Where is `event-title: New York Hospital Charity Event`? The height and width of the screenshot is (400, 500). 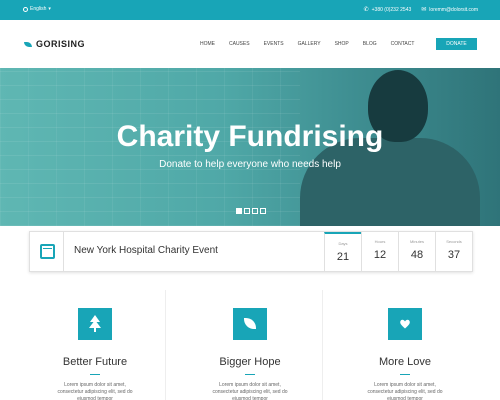 event-title: New York Hospital Charity Event is located at coordinates (146, 250).